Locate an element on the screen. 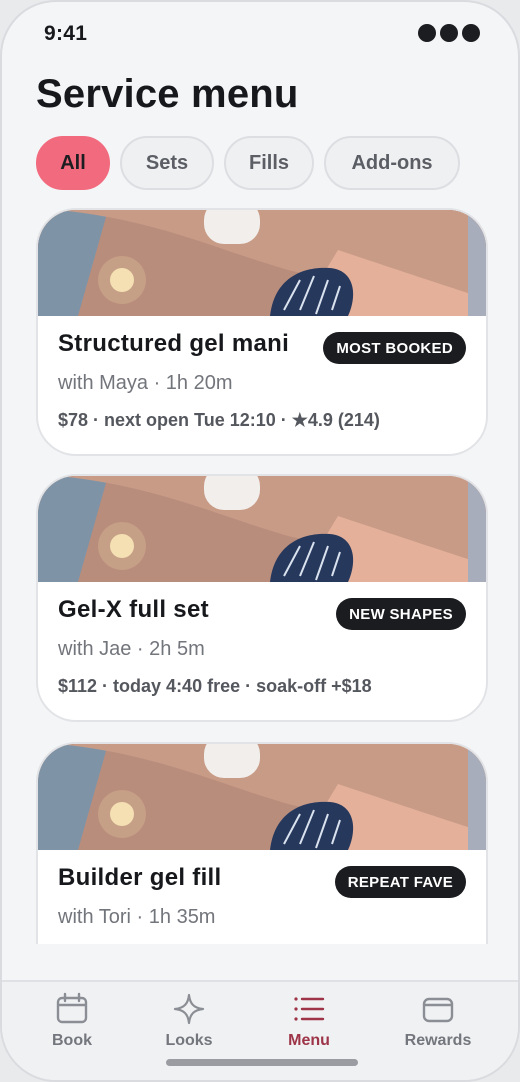 Image resolution: width=520 pixels, height=1082 pixels. status-time: 9:41 is located at coordinates (66, 33).